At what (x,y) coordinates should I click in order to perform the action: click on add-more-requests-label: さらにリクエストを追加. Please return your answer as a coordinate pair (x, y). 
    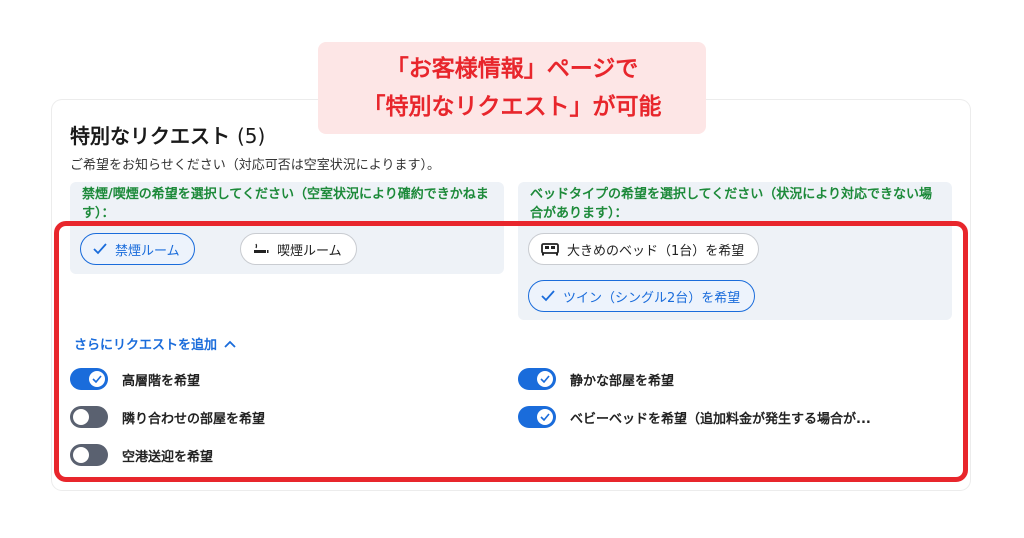
    Looking at the image, I should click on (146, 345).